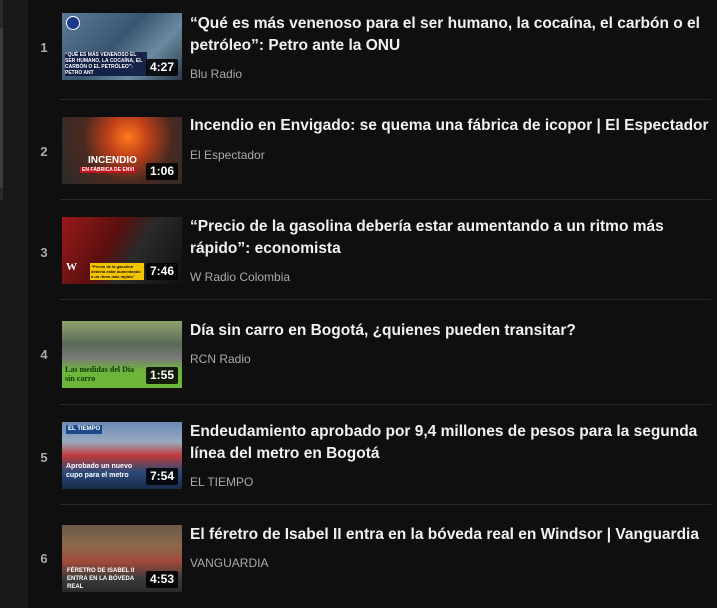  I want to click on thumbnail-logo: W, so click(71, 267).